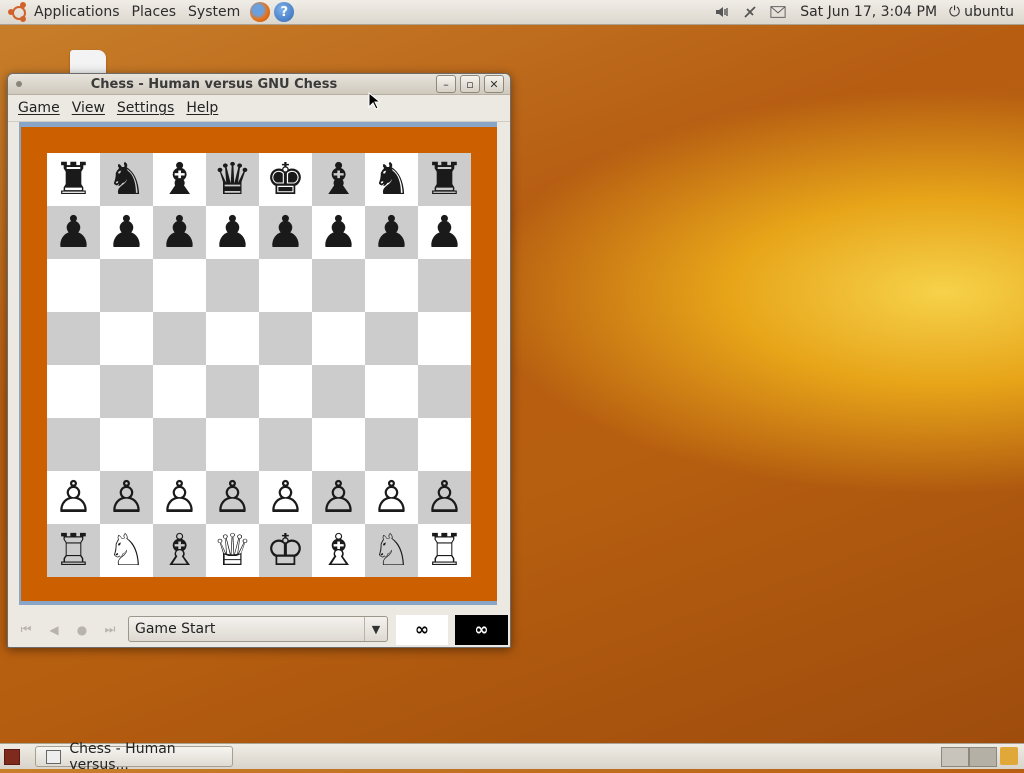 Image resolution: width=1024 pixels, height=773 pixels. I want to click on applications-menu: Applications, so click(77, 12).